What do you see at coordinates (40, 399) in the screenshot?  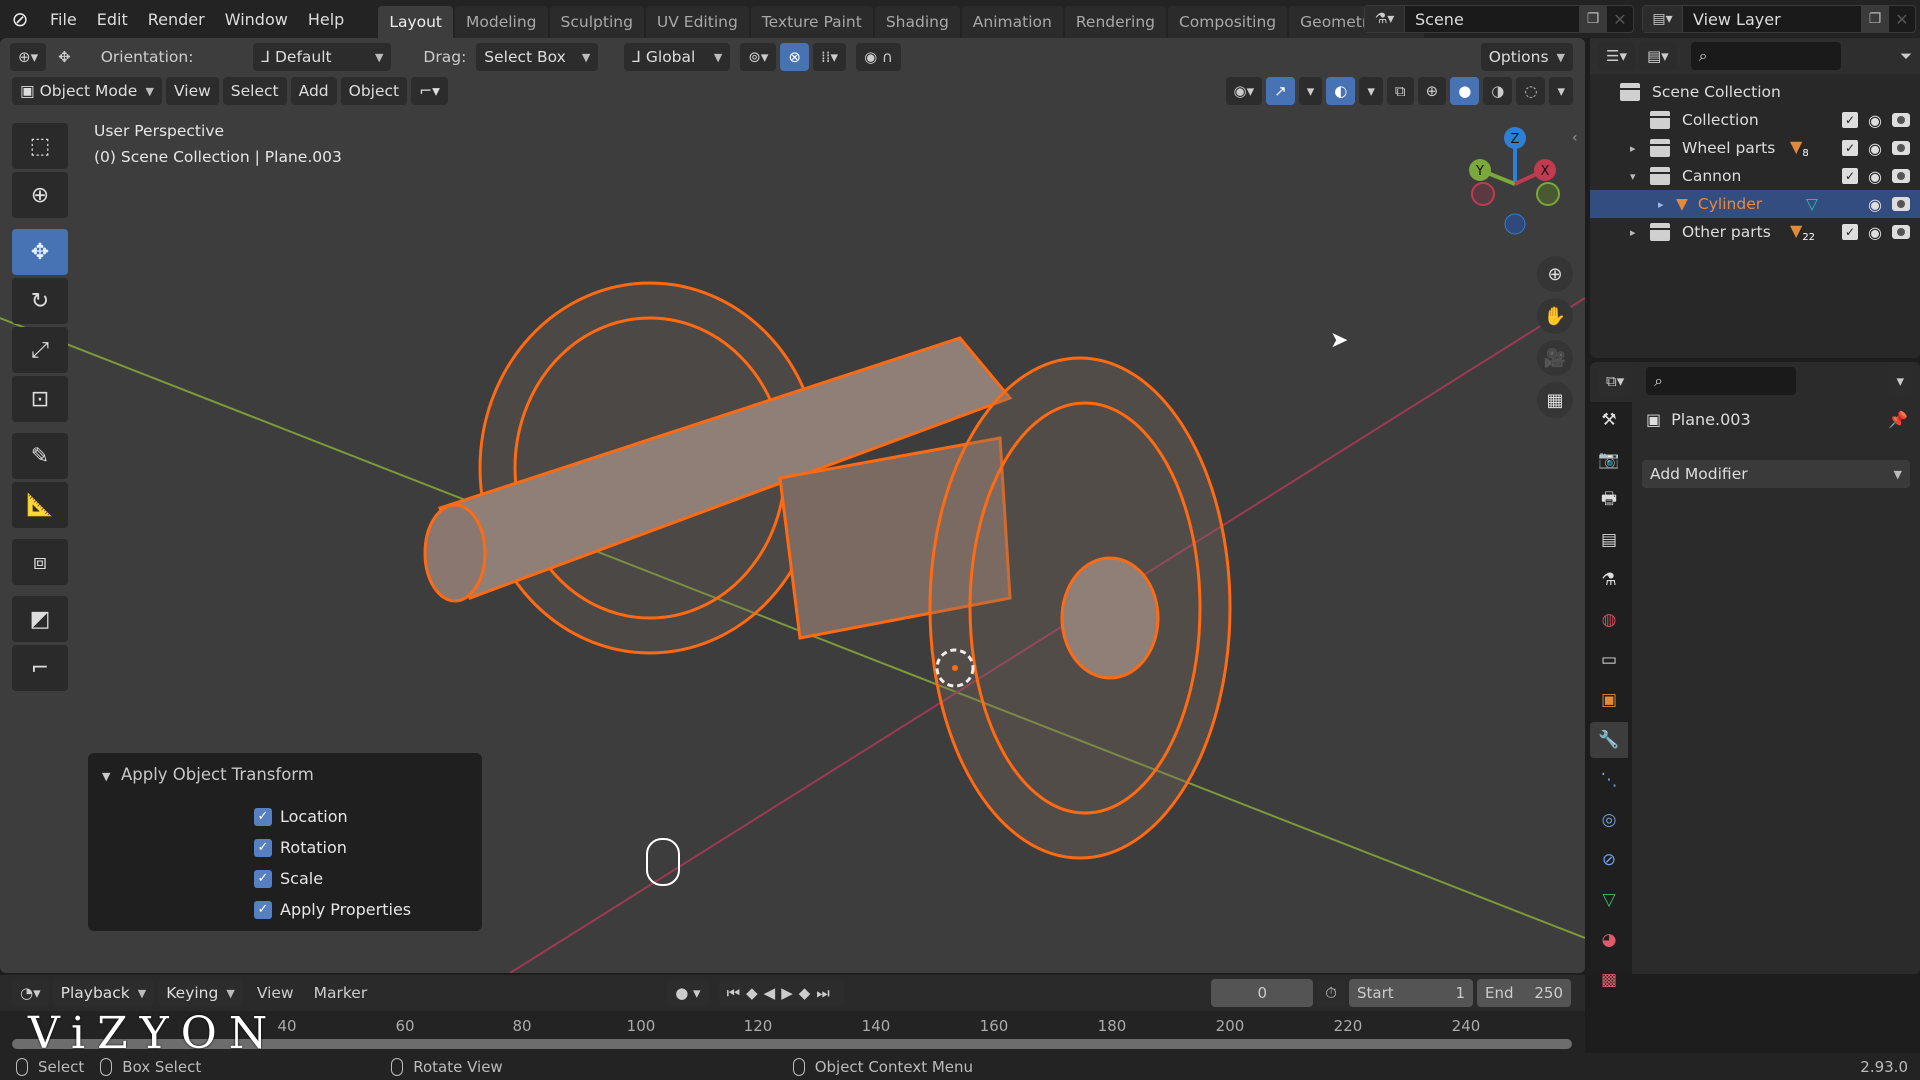 I see `transform-tool-icon: ⊡` at bounding box center [40, 399].